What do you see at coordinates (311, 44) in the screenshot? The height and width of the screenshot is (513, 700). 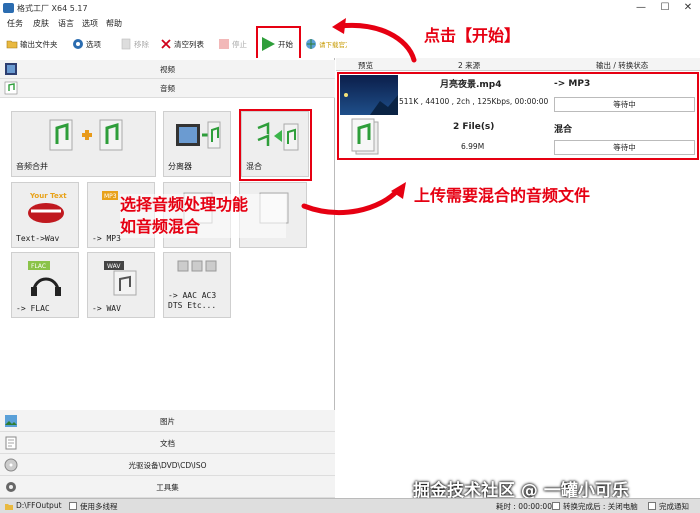 I see `globe-icon` at bounding box center [311, 44].